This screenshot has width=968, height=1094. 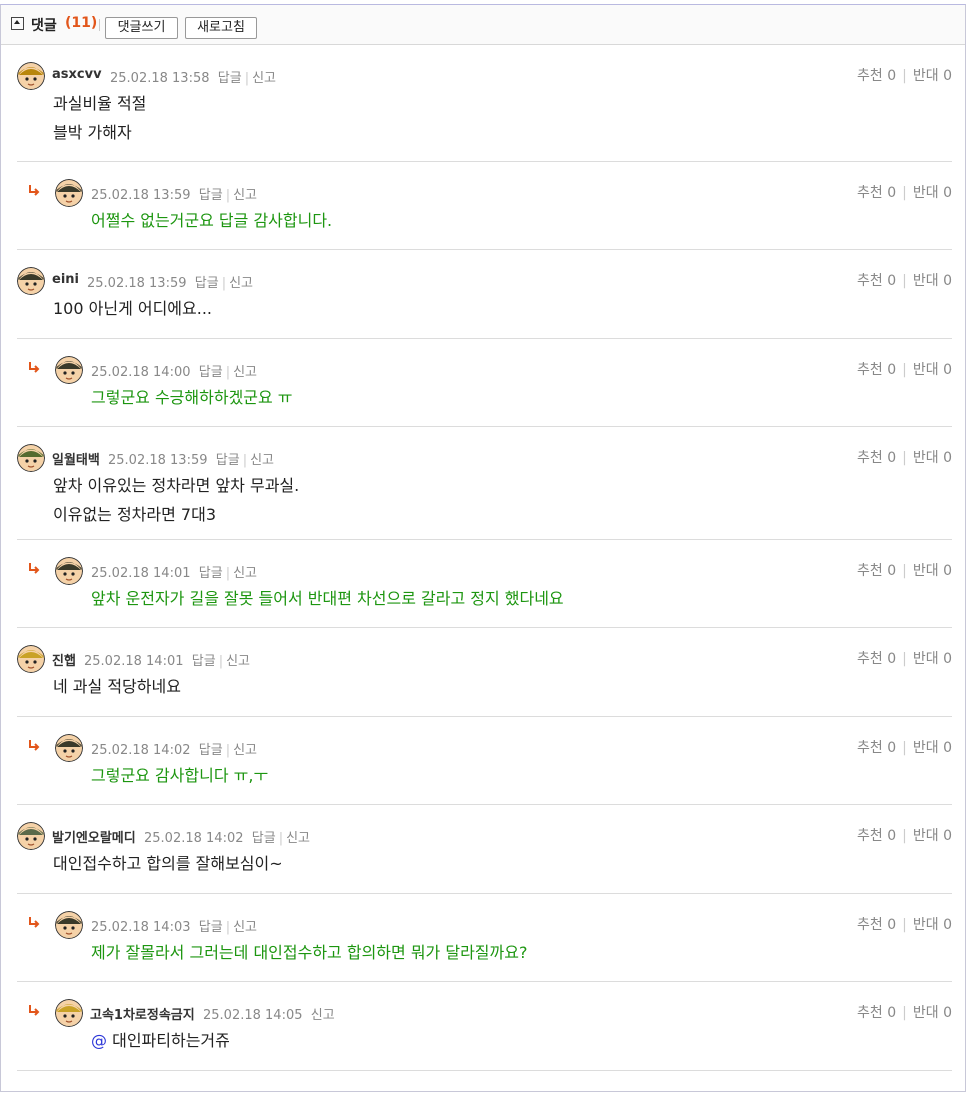 I want to click on comment-date: 25.02.18 14:03, so click(x=141, y=927).